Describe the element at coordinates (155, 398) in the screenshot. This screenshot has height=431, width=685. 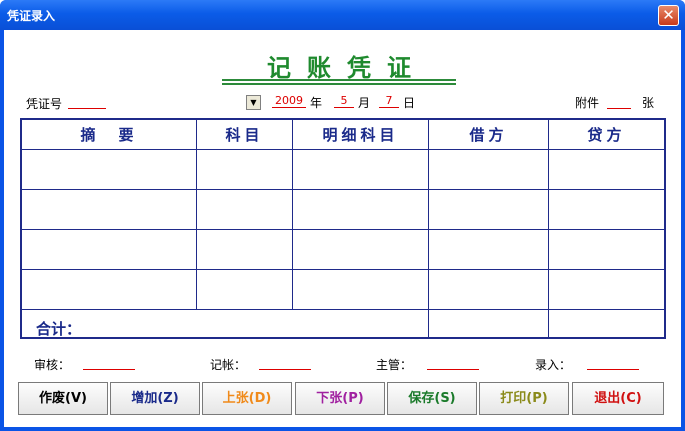
I see `add-button: 增加(Z)` at that location.